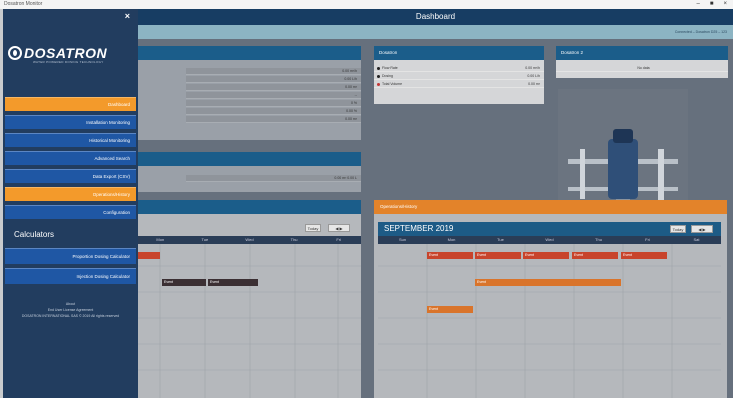 The height and width of the screenshot is (398, 733). What do you see at coordinates (550, 207) in the screenshot?
I see `operations-history-header: Operations/History` at bounding box center [550, 207].